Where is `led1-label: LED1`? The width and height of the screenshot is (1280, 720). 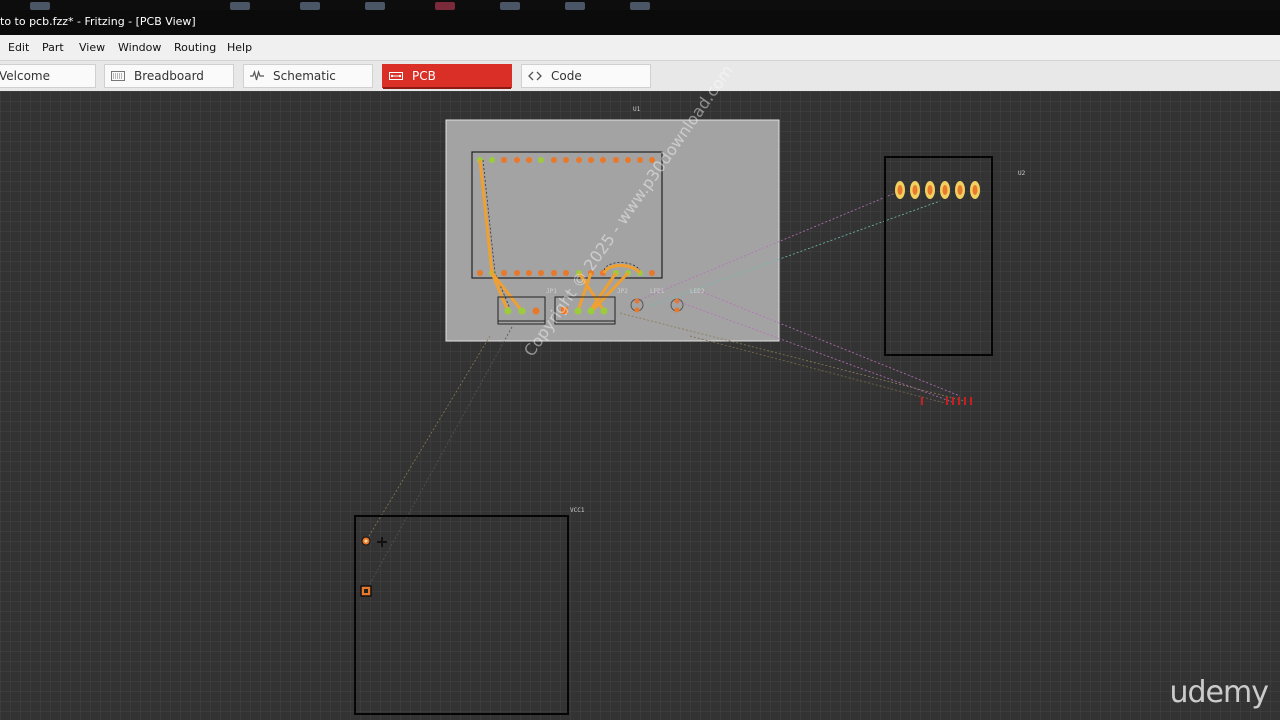 led1-label: LED1 is located at coordinates (657, 291).